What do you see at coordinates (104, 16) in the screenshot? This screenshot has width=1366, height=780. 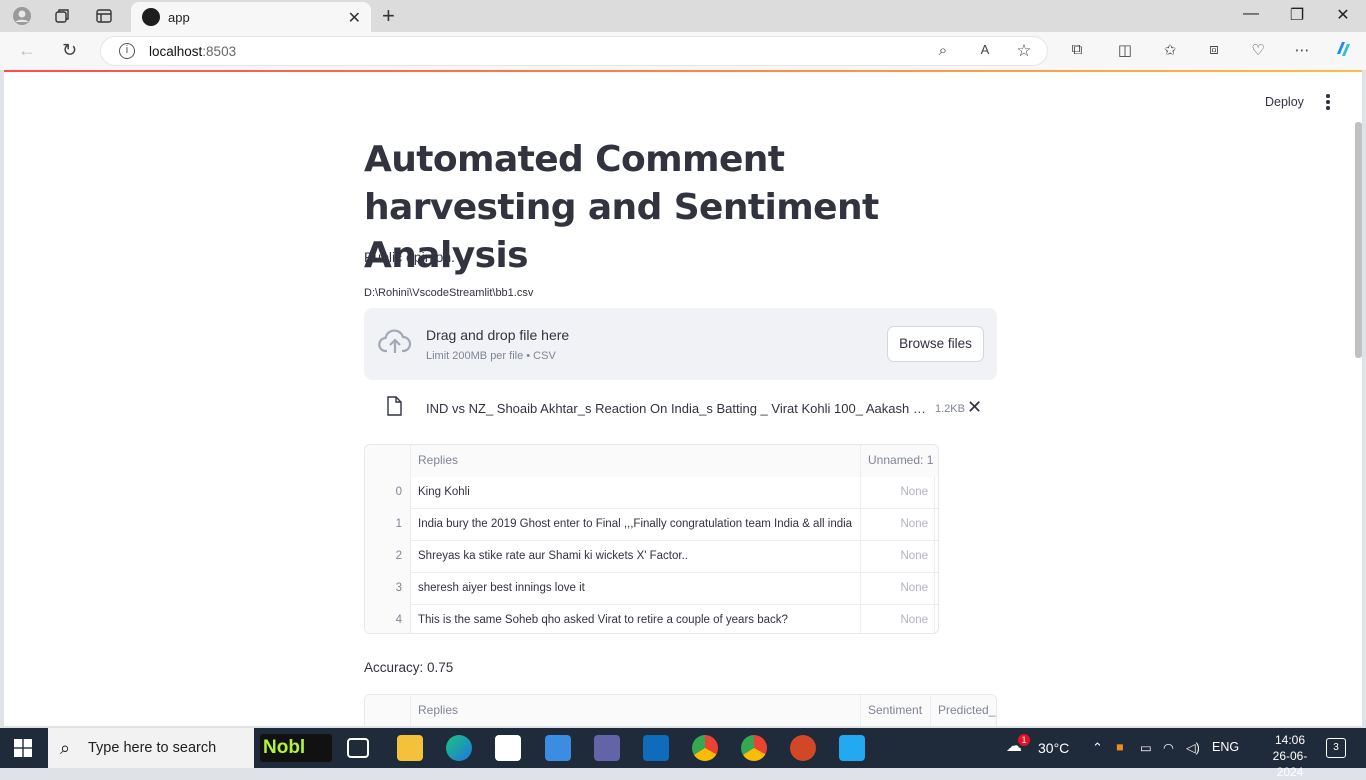 I see `tab-actions-icon` at bounding box center [104, 16].